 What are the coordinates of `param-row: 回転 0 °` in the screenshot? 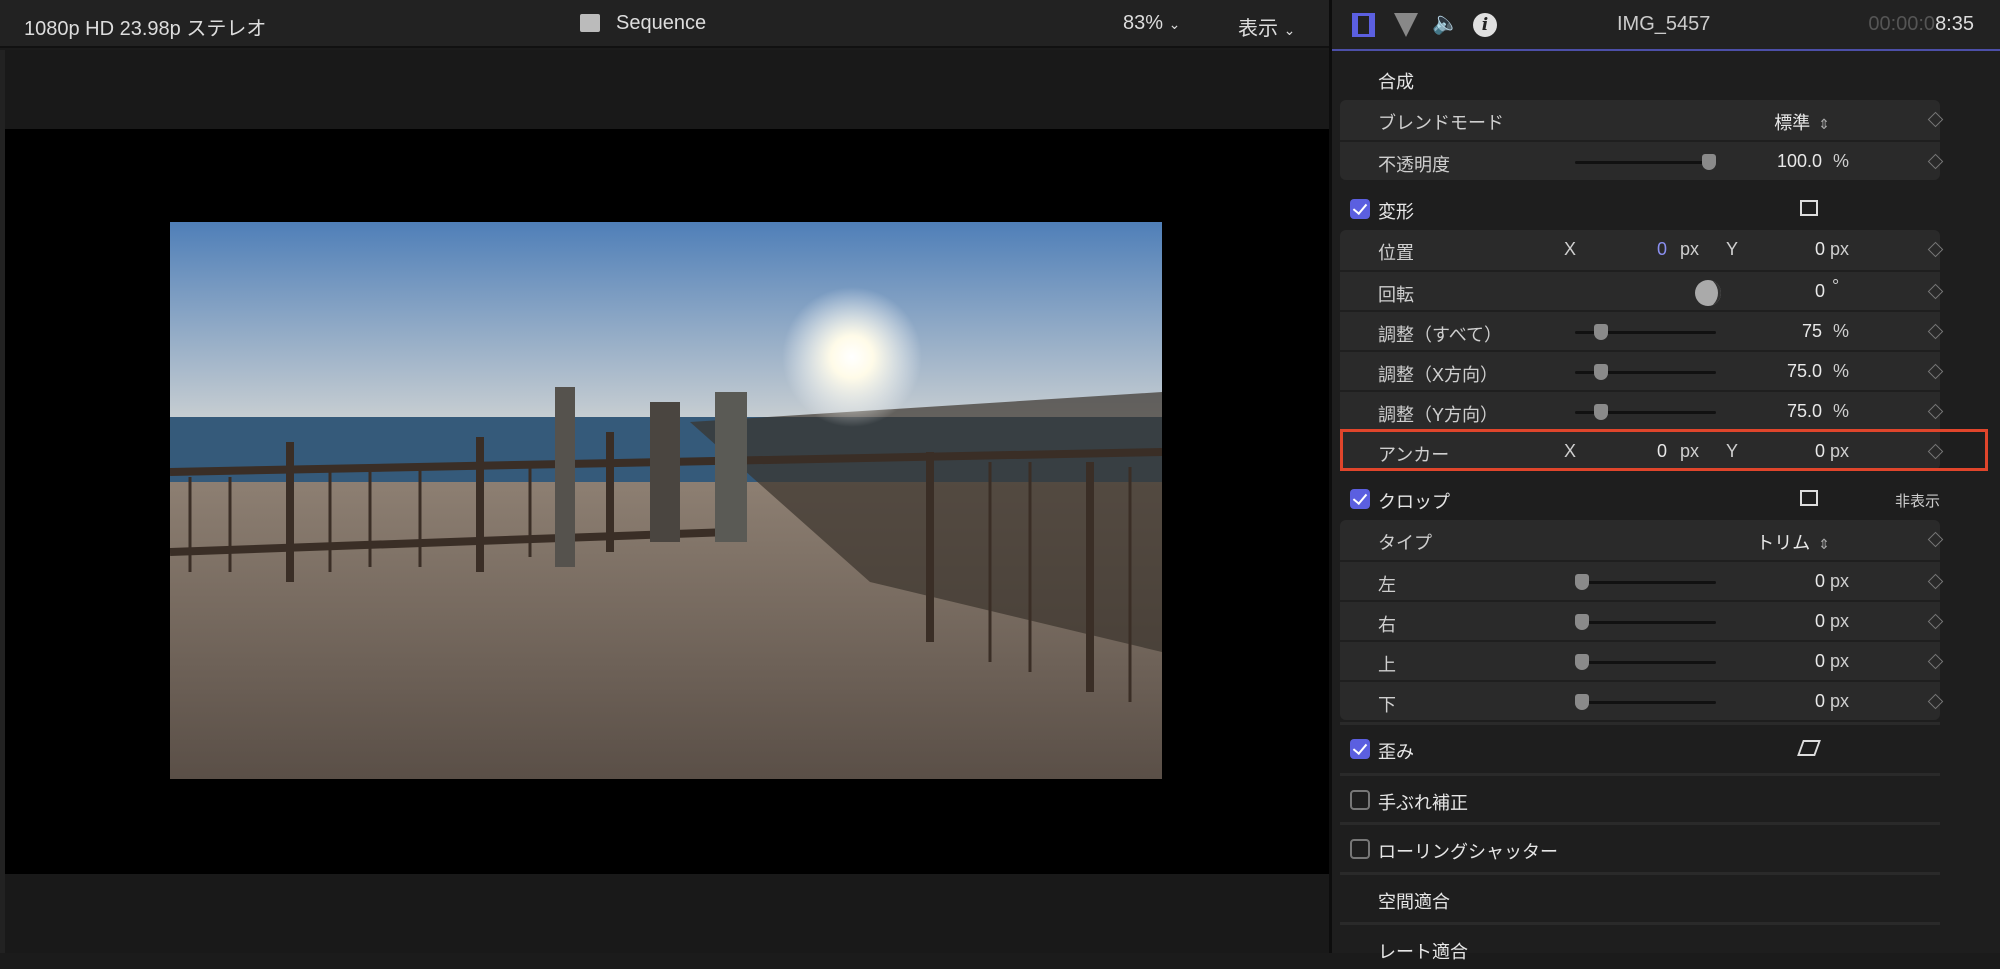 It's located at (1642, 290).